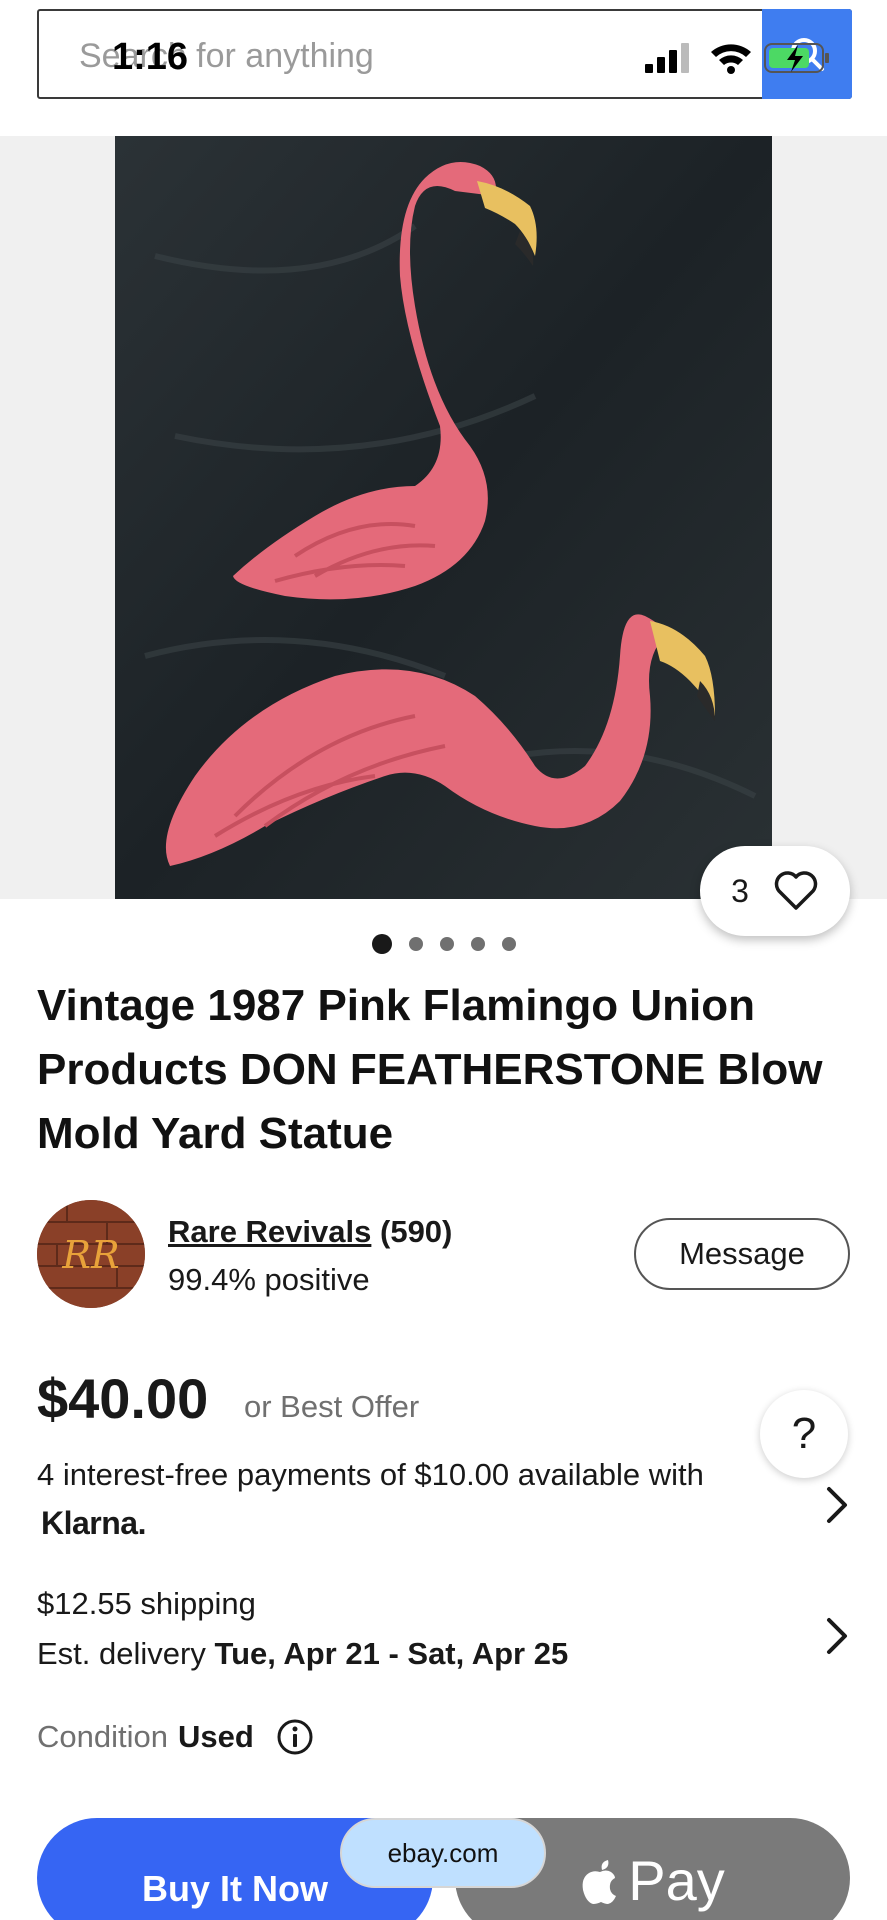 This screenshot has width=887, height=1920. What do you see at coordinates (443, 1853) in the screenshot?
I see `browser-url-pill: ebay.com` at bounding box center [443, 1853].